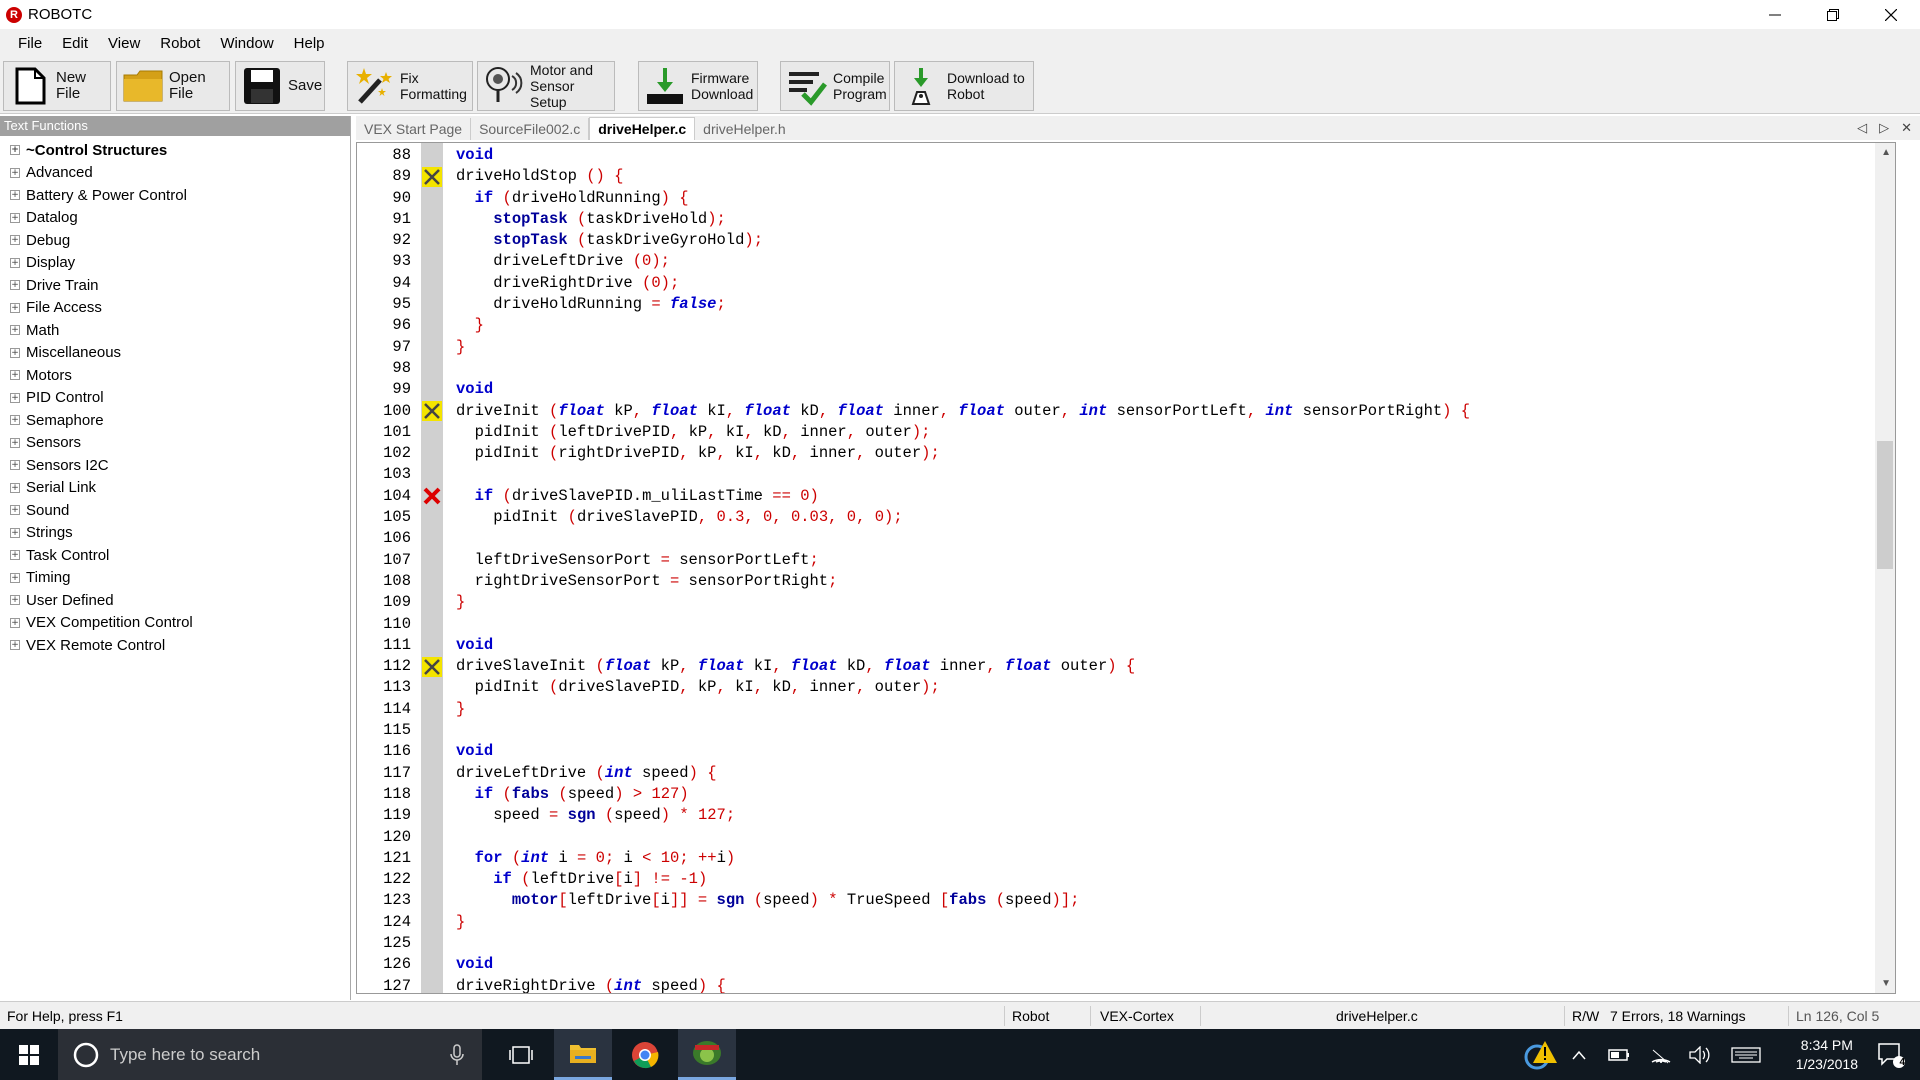 The width and height of the screenshot is (1920, 1080). Describe the element at coordinates (29, 1054) in the screenshot. I see `start-button` at that location.